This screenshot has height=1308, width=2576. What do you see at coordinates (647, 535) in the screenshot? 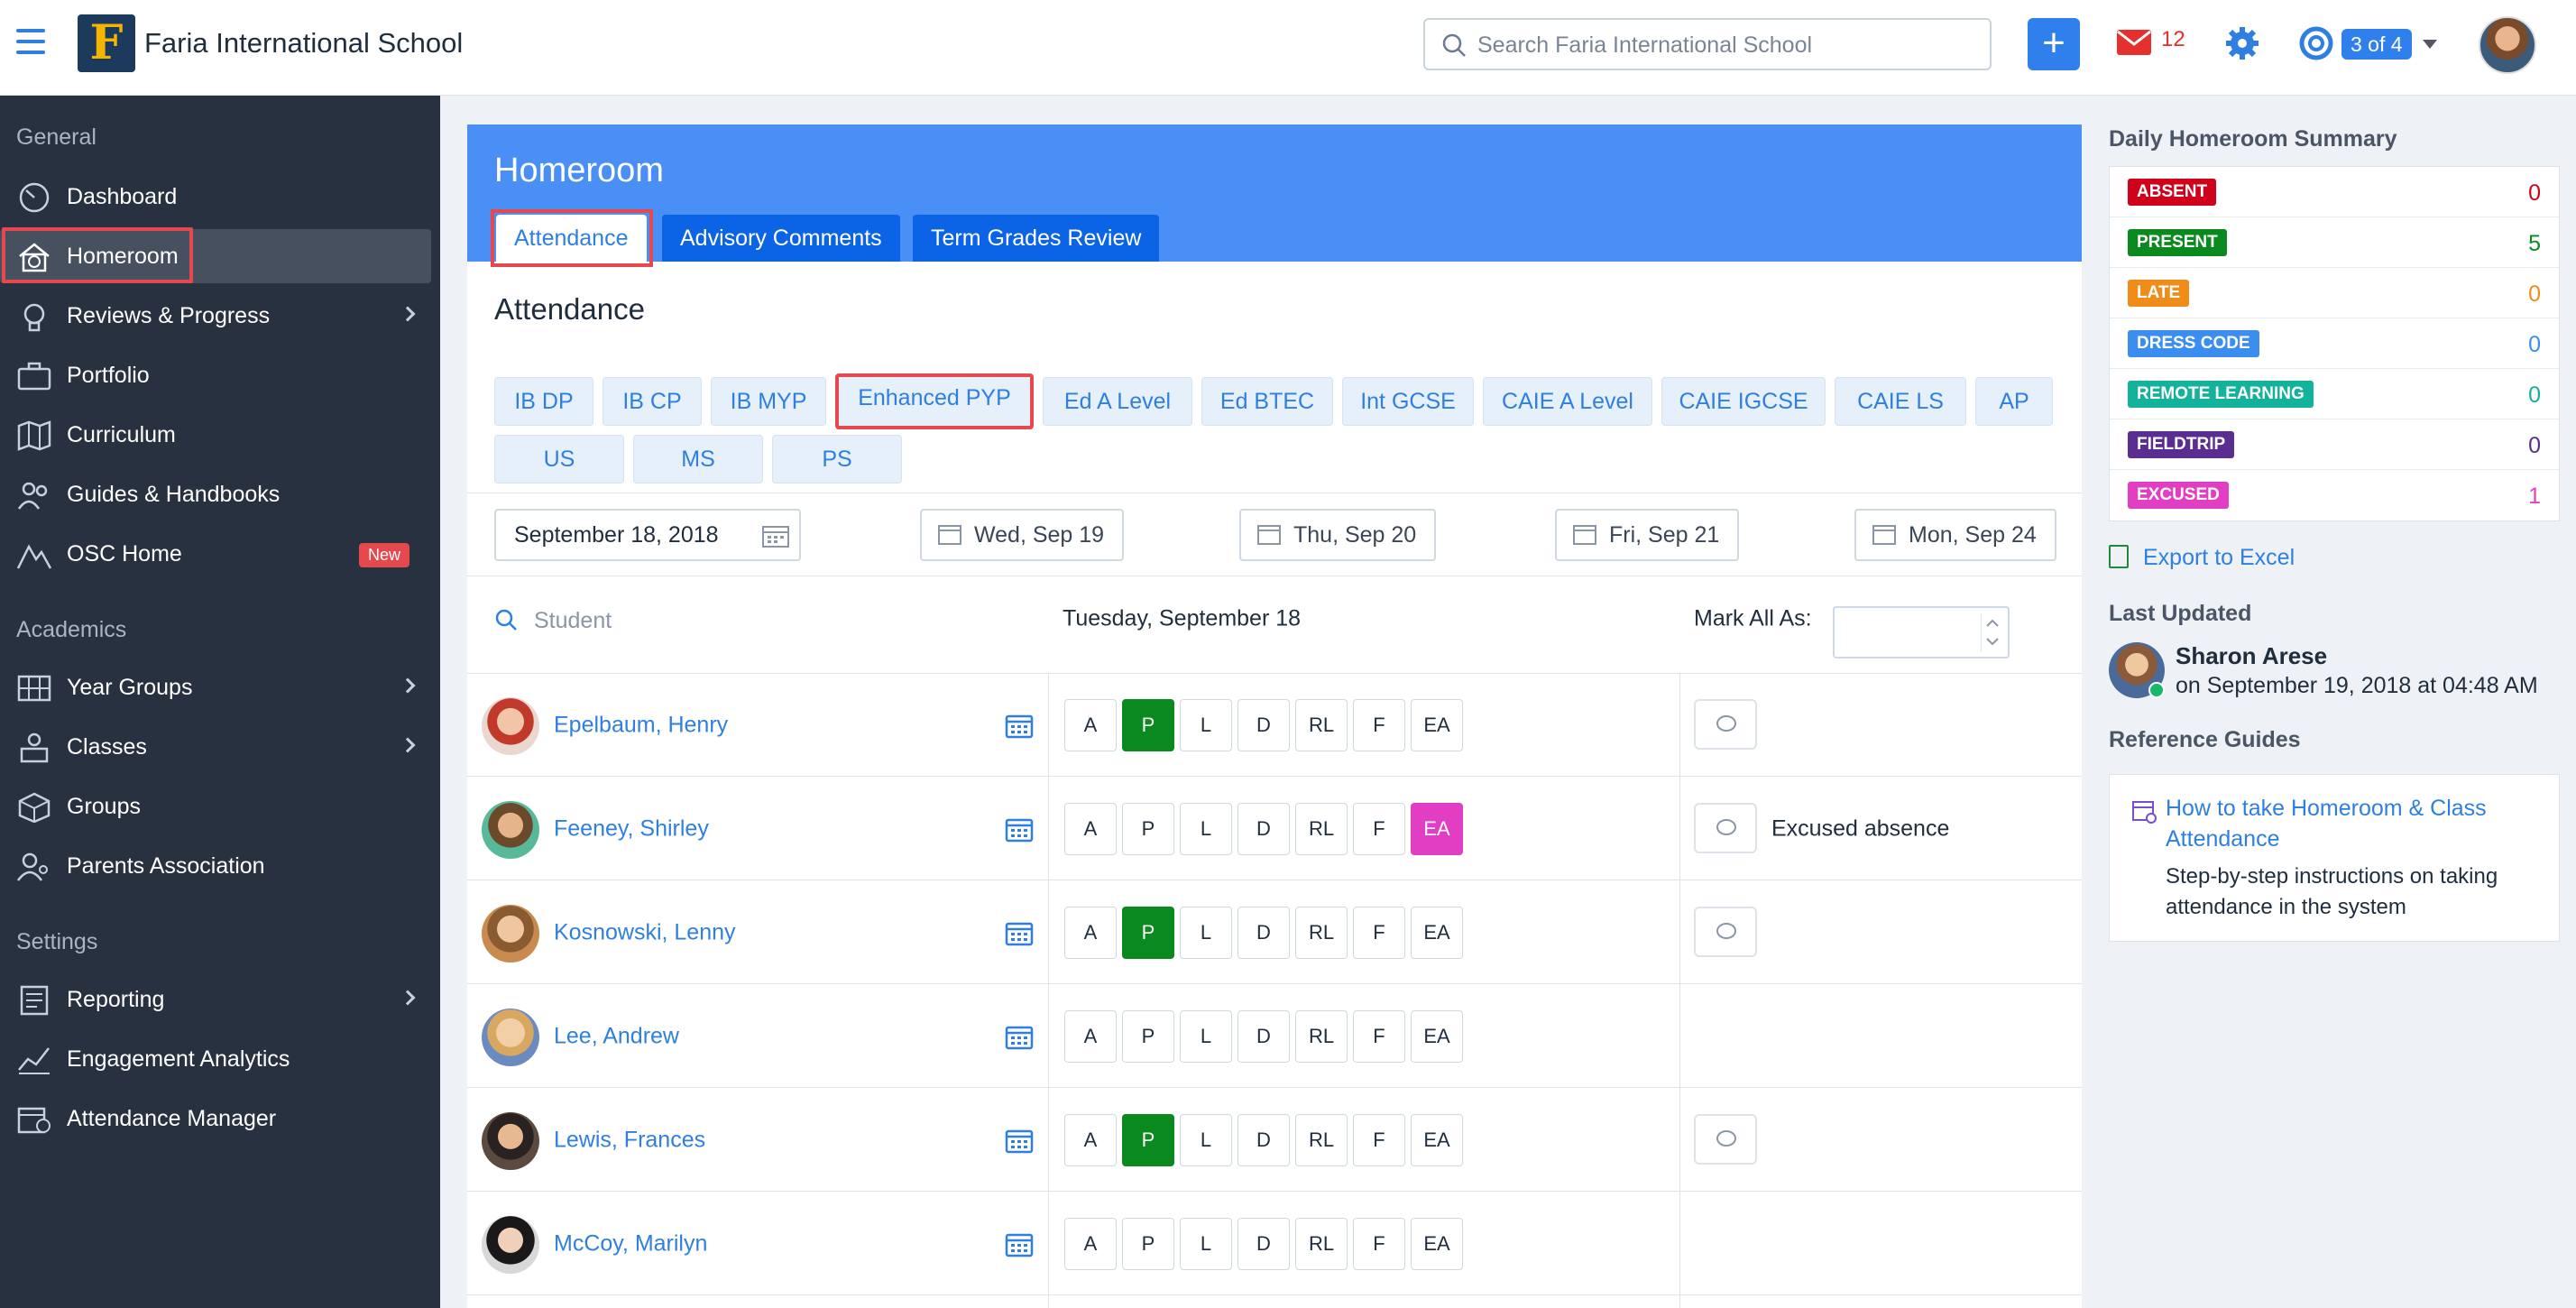
I see `date-picker: September 18, 2018` at bounding box center [647, 535].